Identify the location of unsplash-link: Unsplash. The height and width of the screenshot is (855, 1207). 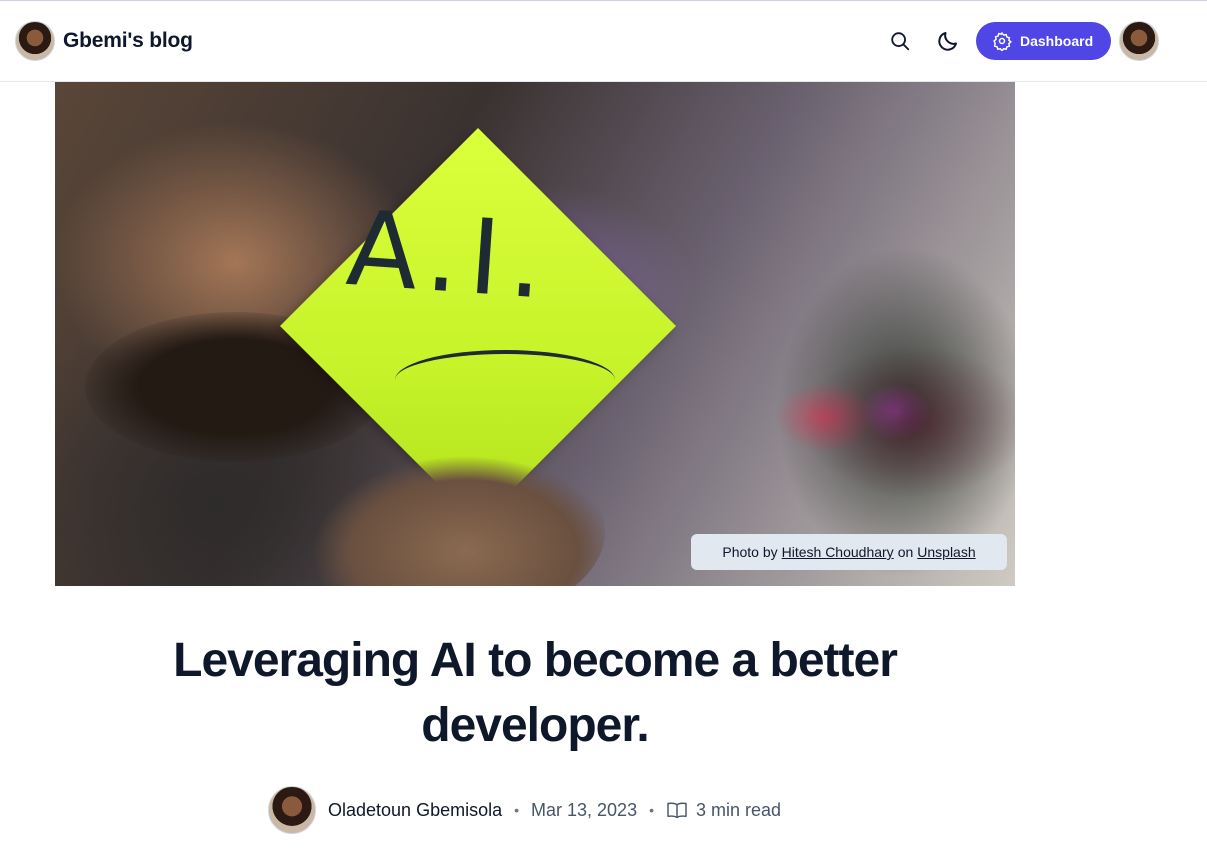
(946, 552).